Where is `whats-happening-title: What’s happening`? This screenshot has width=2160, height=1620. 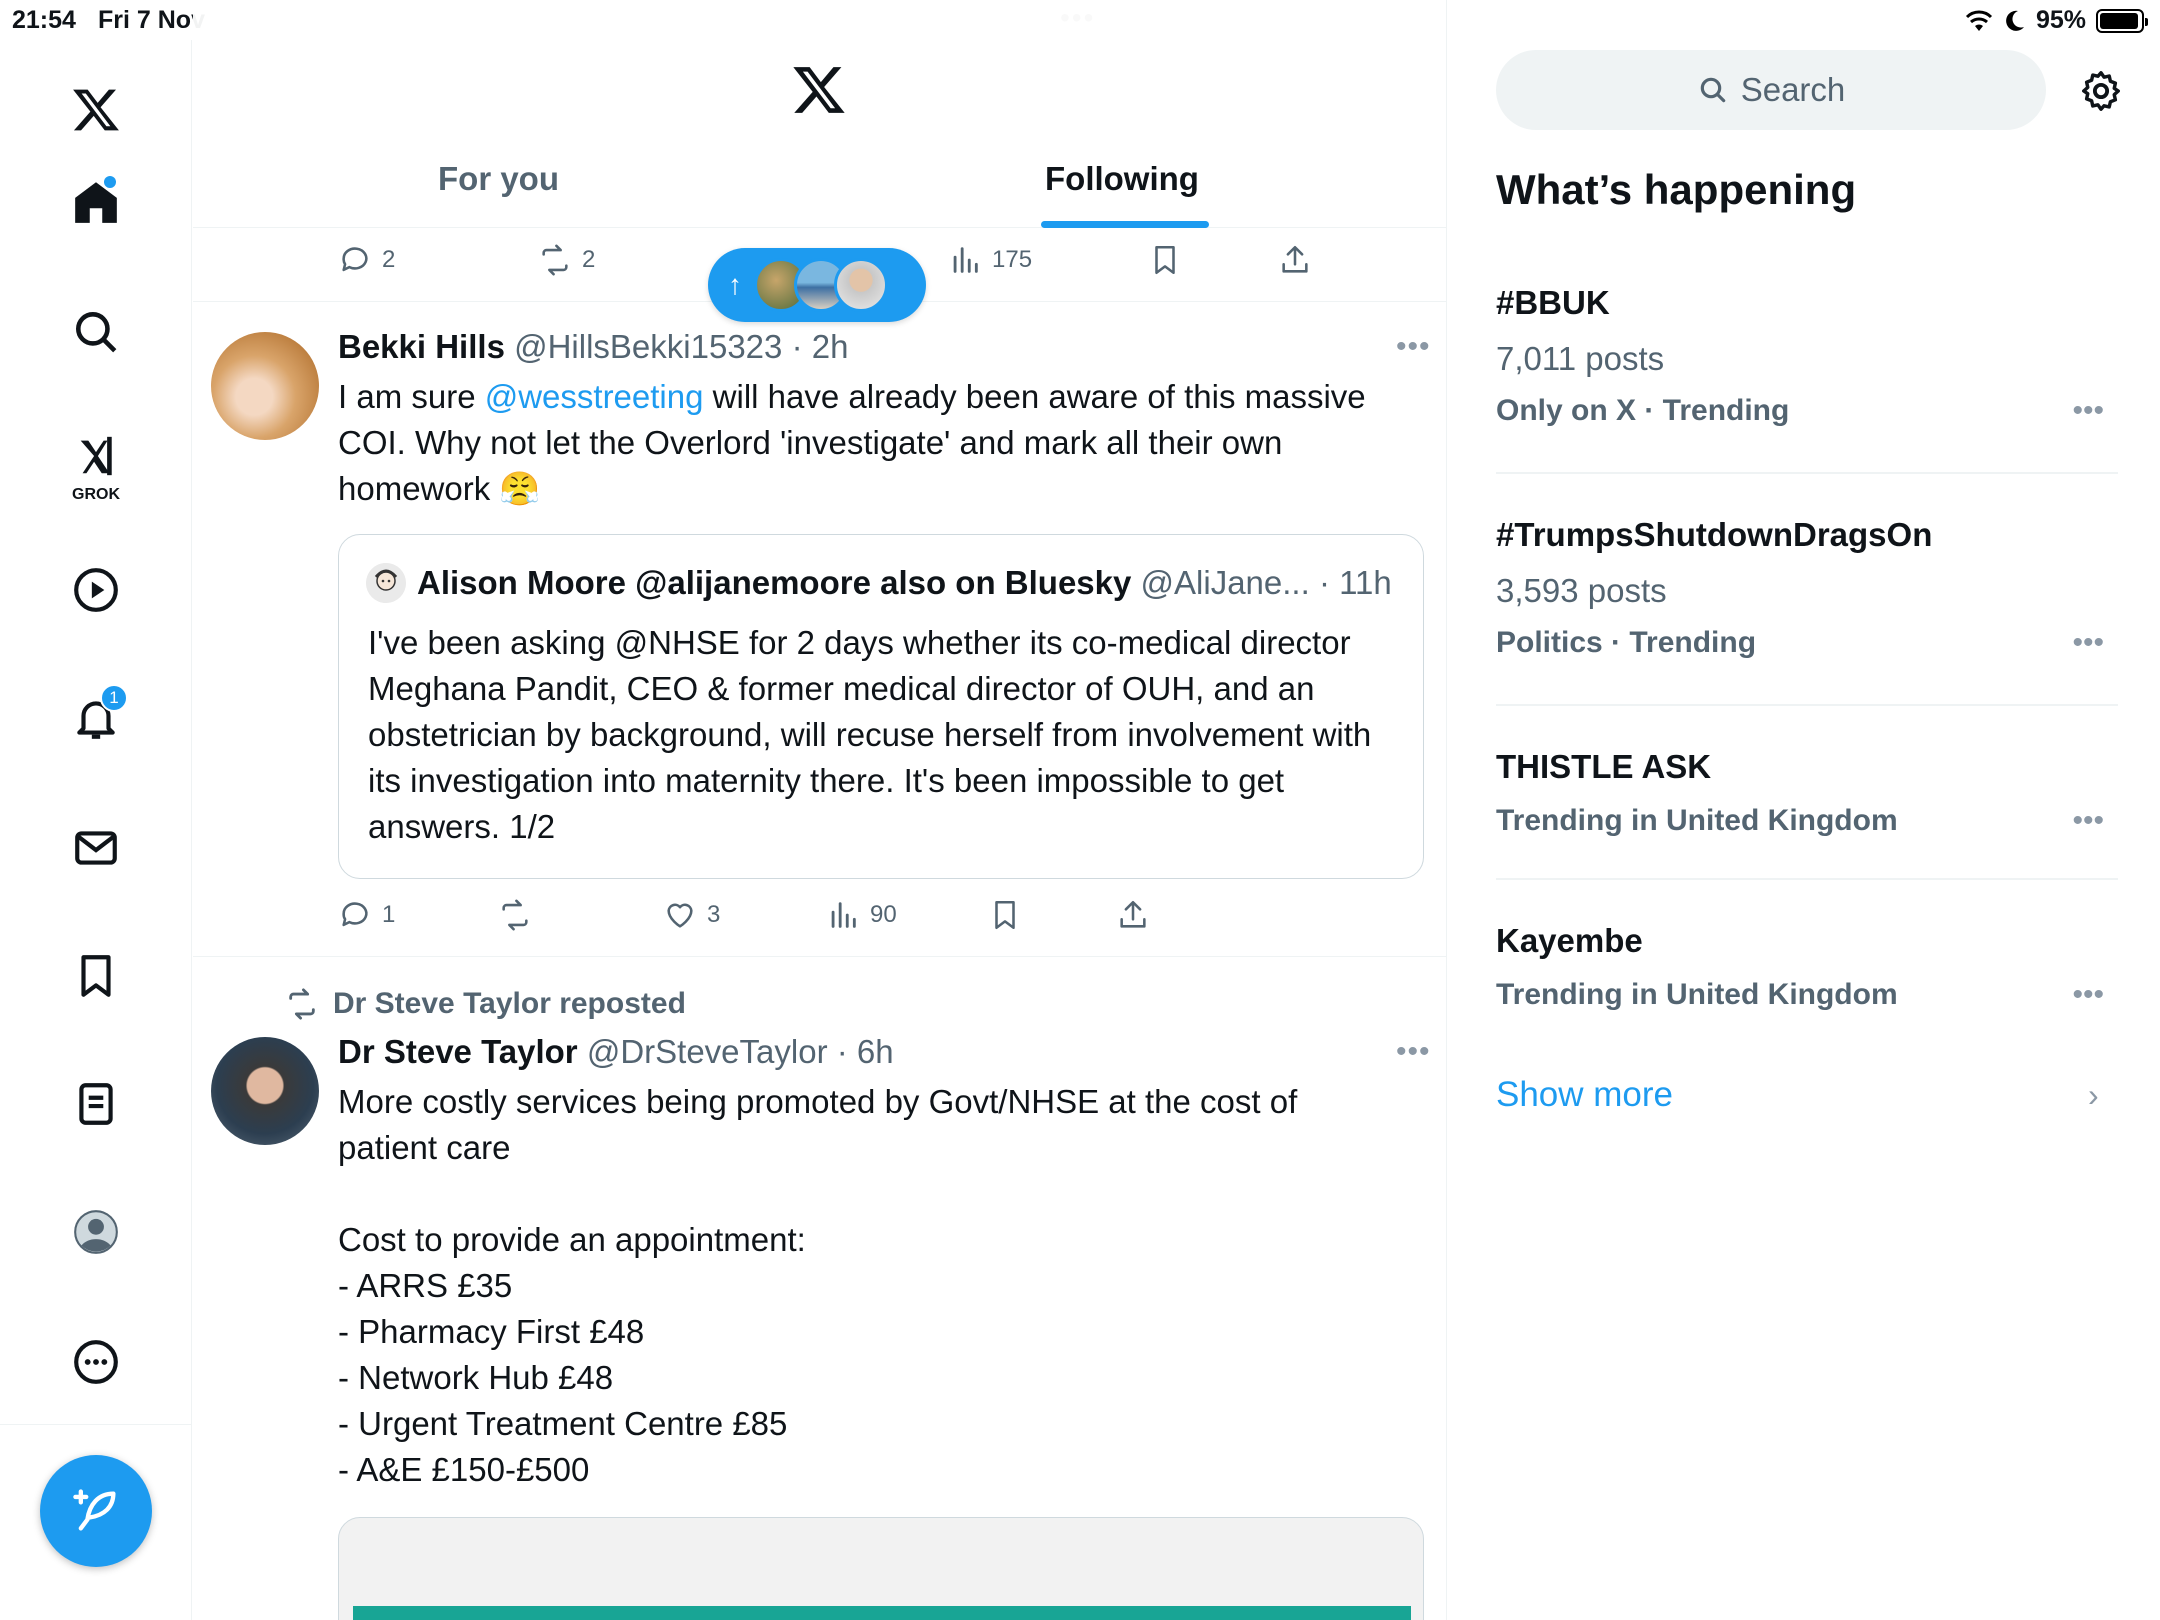
whats-happening-title: What’s happening is located at coordinates (1676, 189).